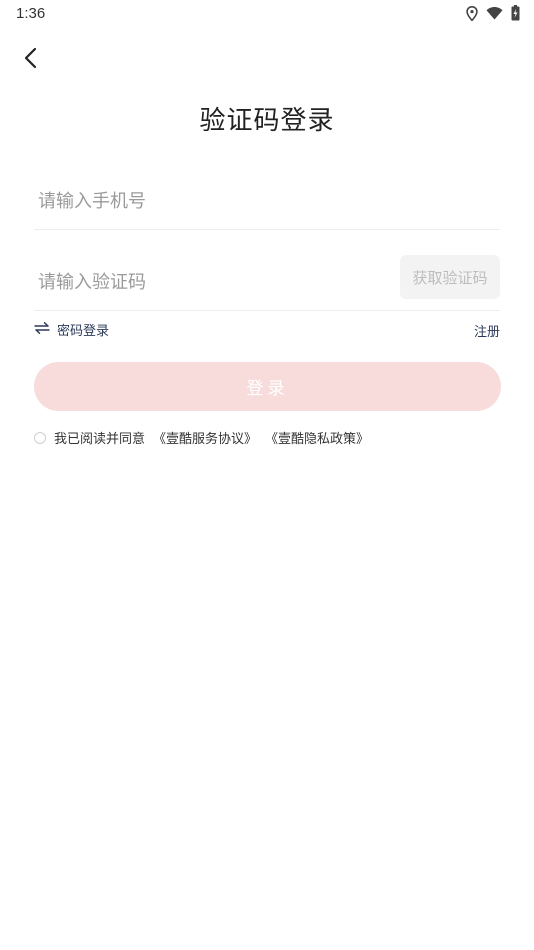  I want to click on service-agreement-link: 《壹酷服务协议》, so click(205, 437).